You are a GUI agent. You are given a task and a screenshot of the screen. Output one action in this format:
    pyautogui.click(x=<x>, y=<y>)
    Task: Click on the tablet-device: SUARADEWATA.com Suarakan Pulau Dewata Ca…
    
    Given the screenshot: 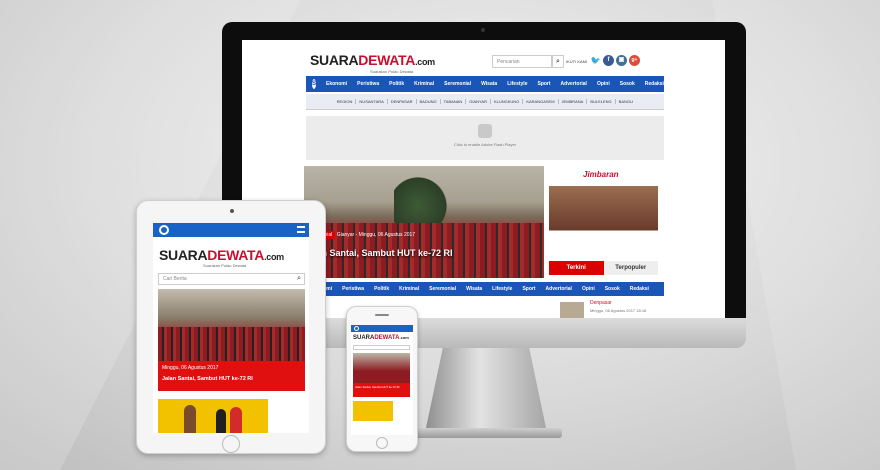 What is the action you would take?
    pyautogui.click(x=231, y=327)
    